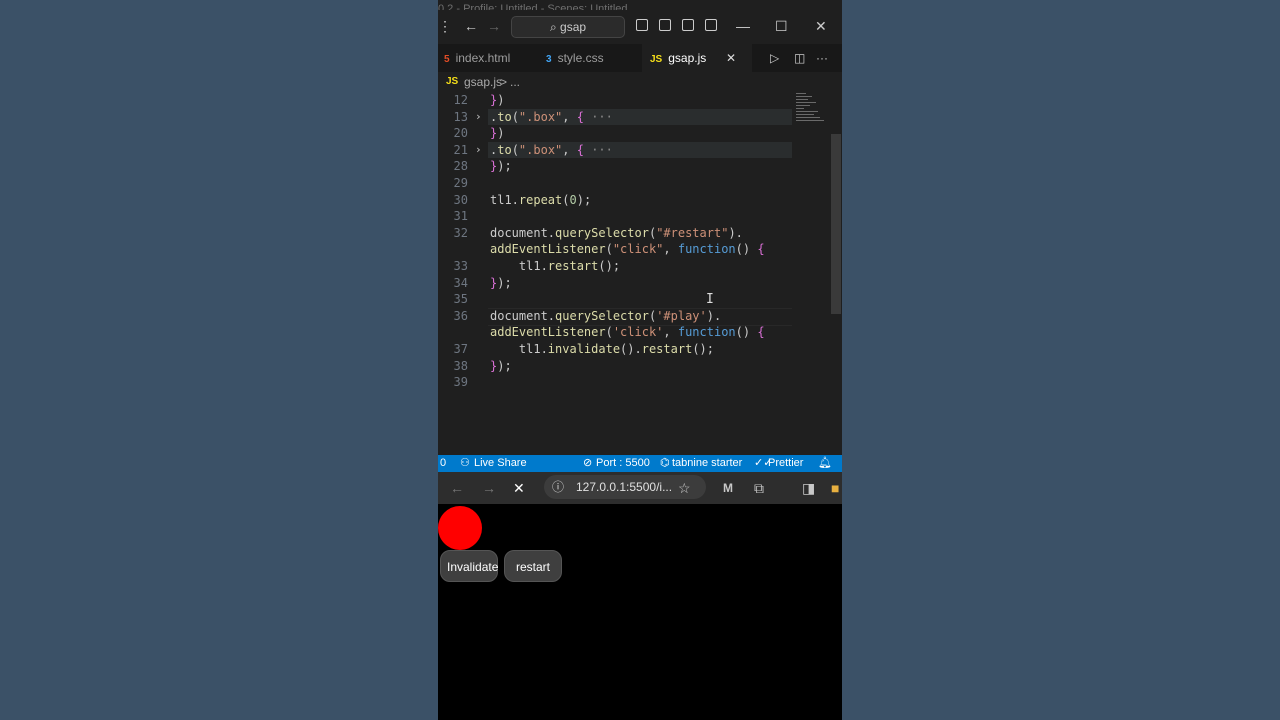 This screenshot has width=1280, height=720. What do you see at coordinates (445, 26) in the screenshot?
I see `menu-icon: ⋮` at bounding box center [445, 26].